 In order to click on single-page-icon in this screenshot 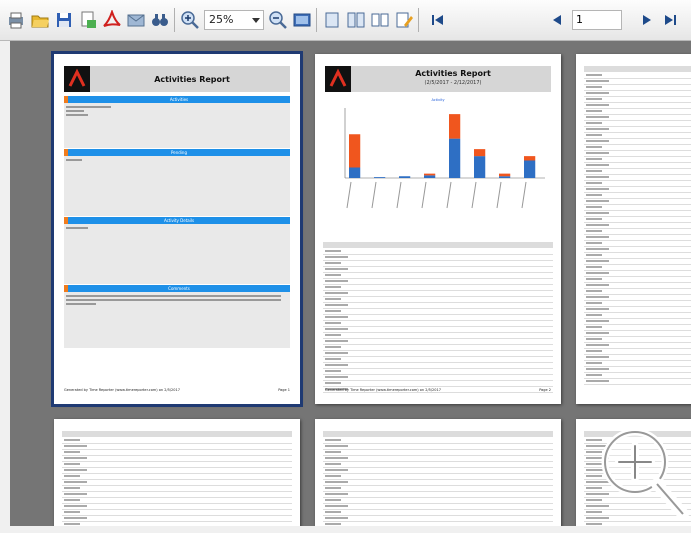, I will do `click(332, 20)`.